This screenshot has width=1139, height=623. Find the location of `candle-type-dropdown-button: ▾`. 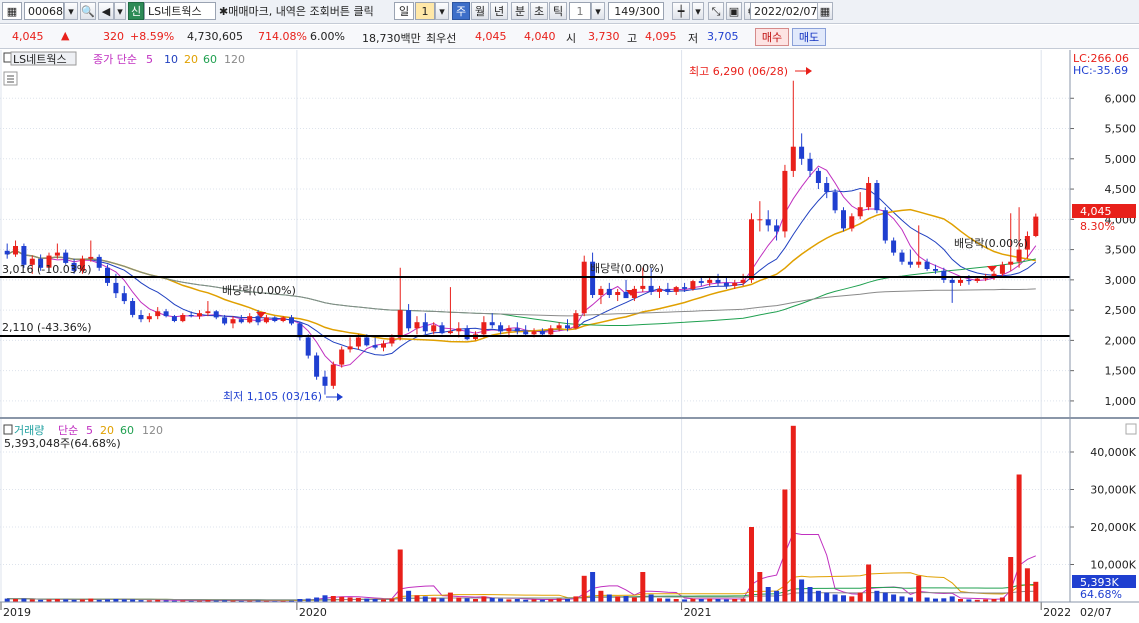

candle-type-dropdown-button: ▾ is located at coordinates (698, 11).